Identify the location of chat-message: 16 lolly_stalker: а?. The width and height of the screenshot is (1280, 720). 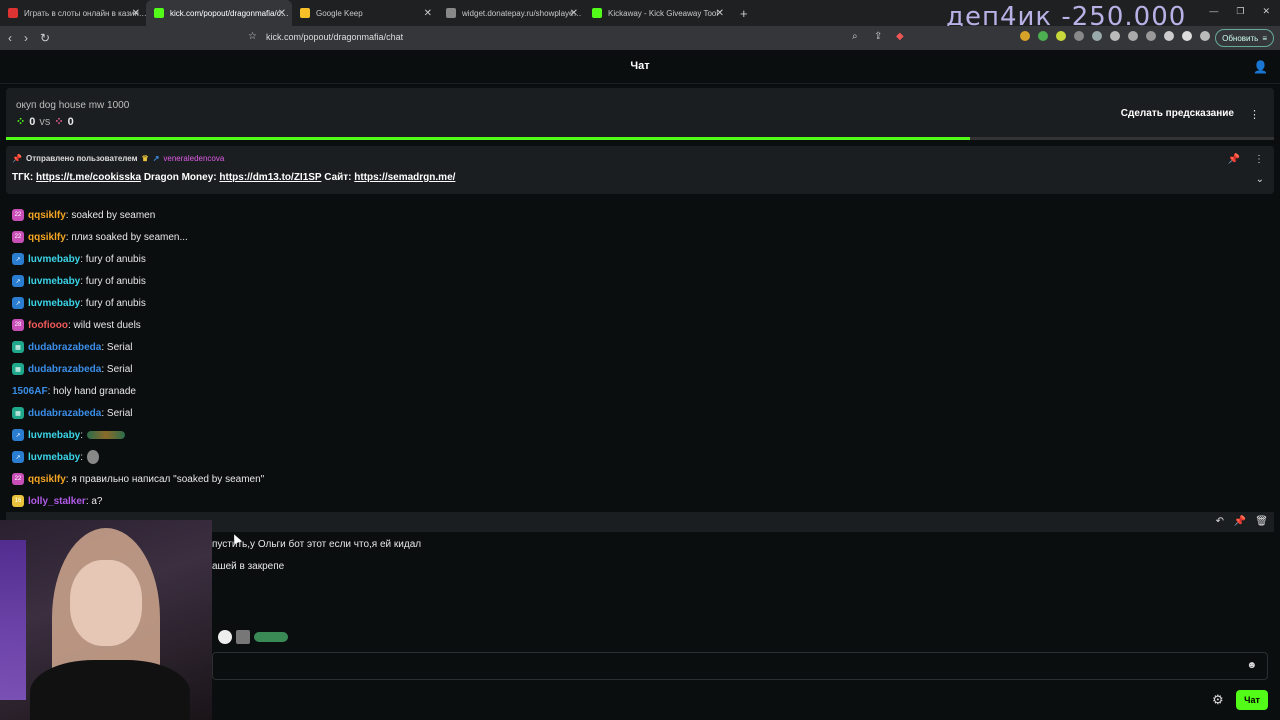
(612, 501).